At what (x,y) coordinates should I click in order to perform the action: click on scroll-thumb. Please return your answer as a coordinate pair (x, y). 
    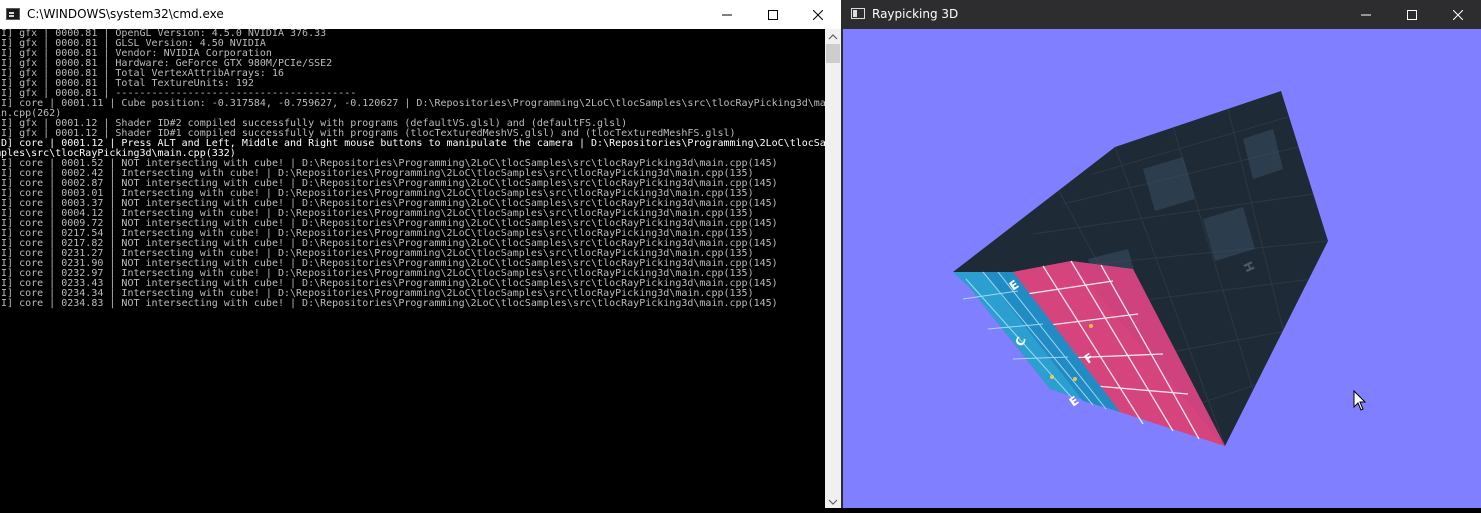
    Looking at the image, I should click on (833, 53).